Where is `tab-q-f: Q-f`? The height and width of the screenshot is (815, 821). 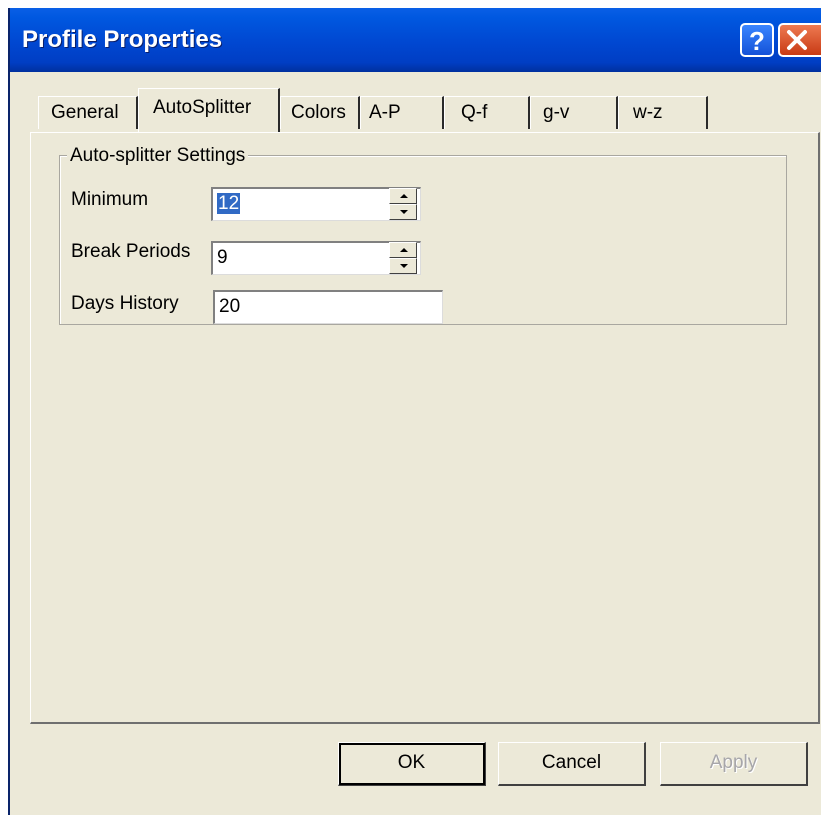 tab-q-f: Q-f is located at coordinates (487, 112).